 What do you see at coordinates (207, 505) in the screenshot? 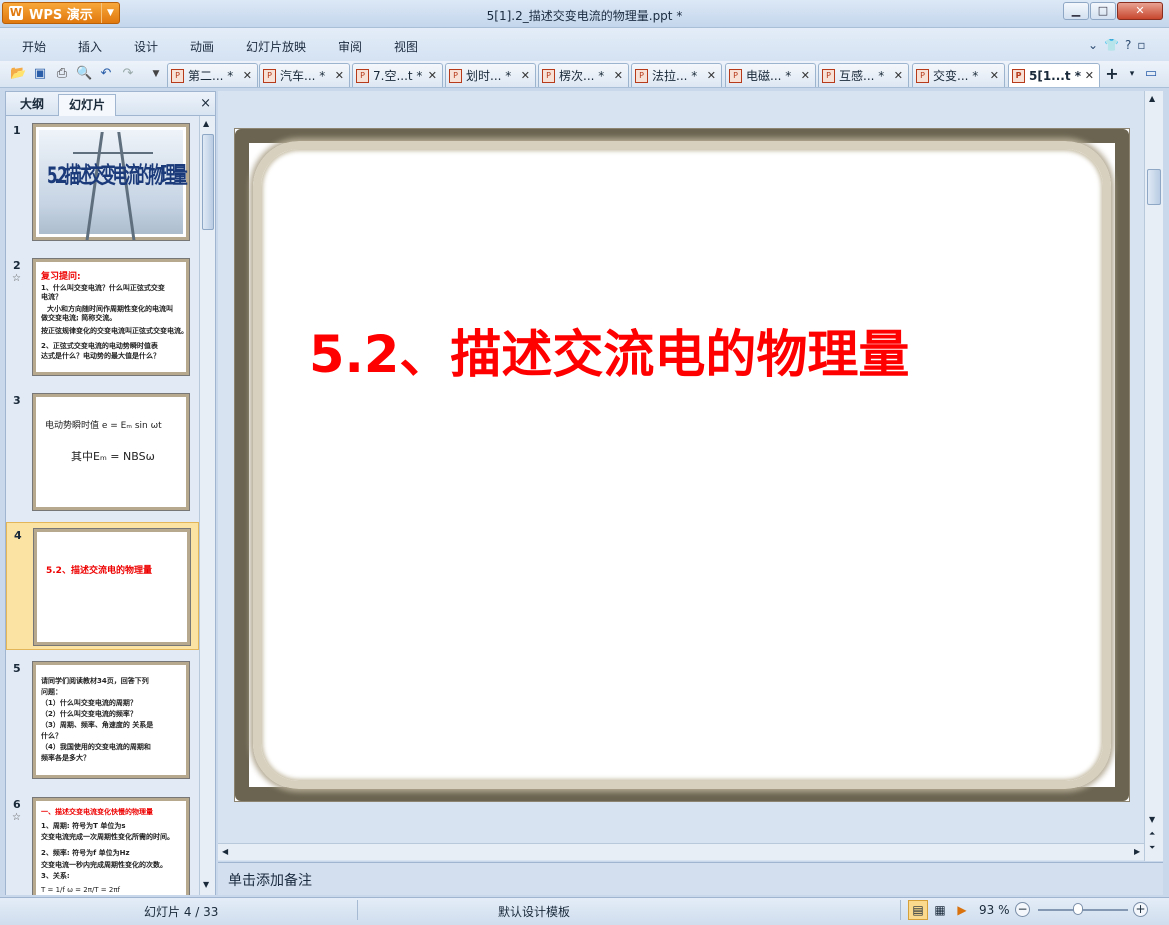
I see `thumbnail-scrollbar: ▲ ▼` at bounding box center [207, 505].